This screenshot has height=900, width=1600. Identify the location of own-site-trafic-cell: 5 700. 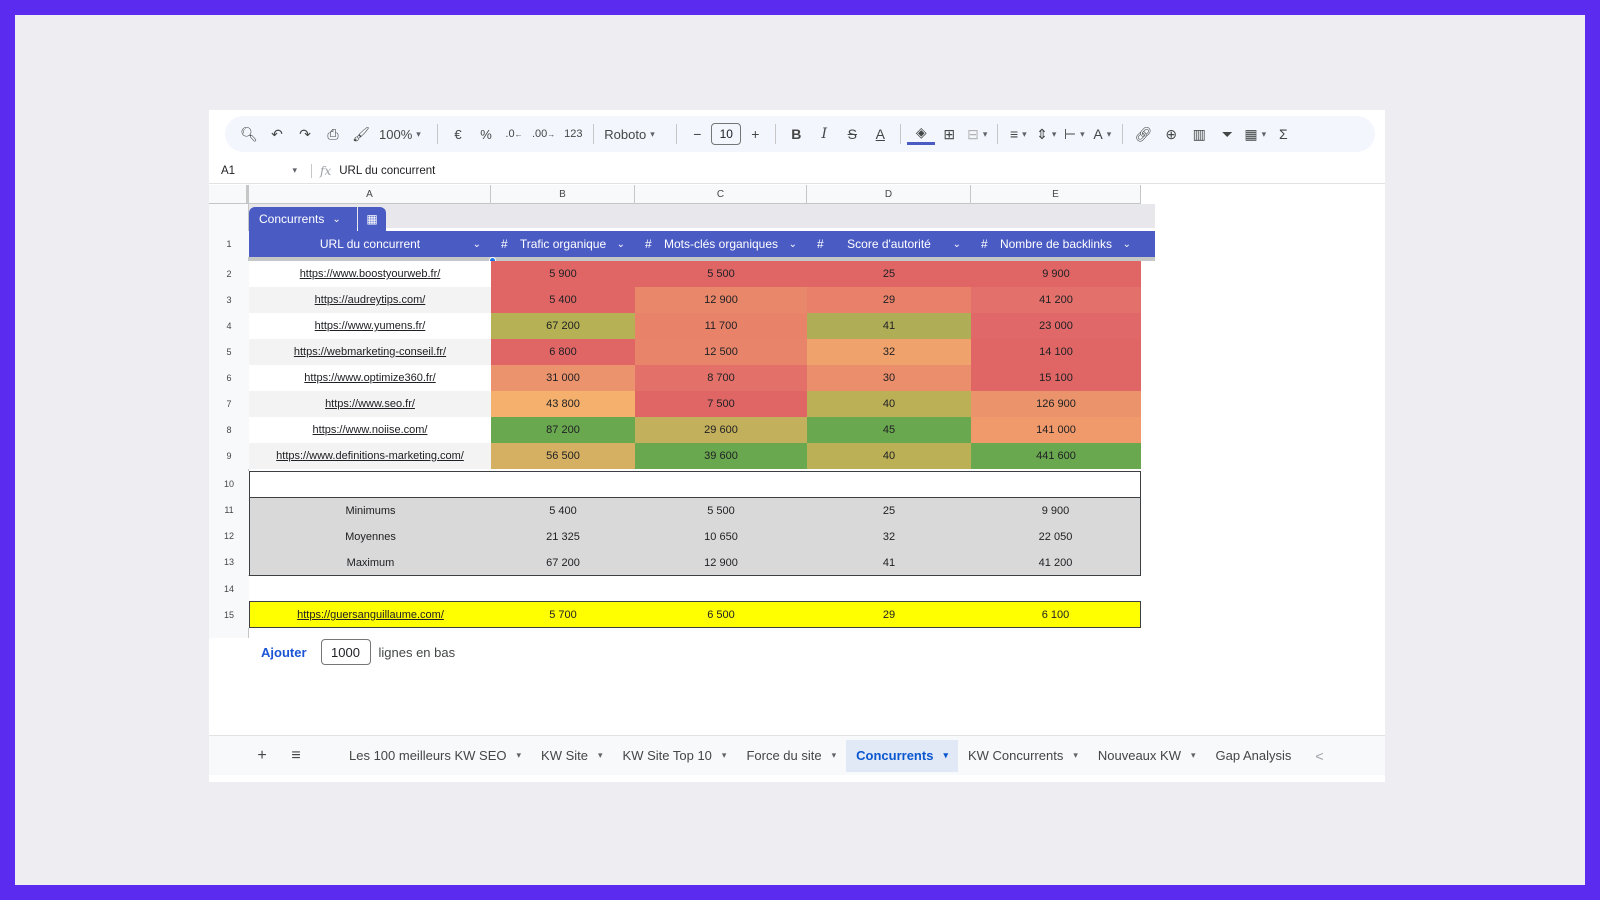
(563, 615).